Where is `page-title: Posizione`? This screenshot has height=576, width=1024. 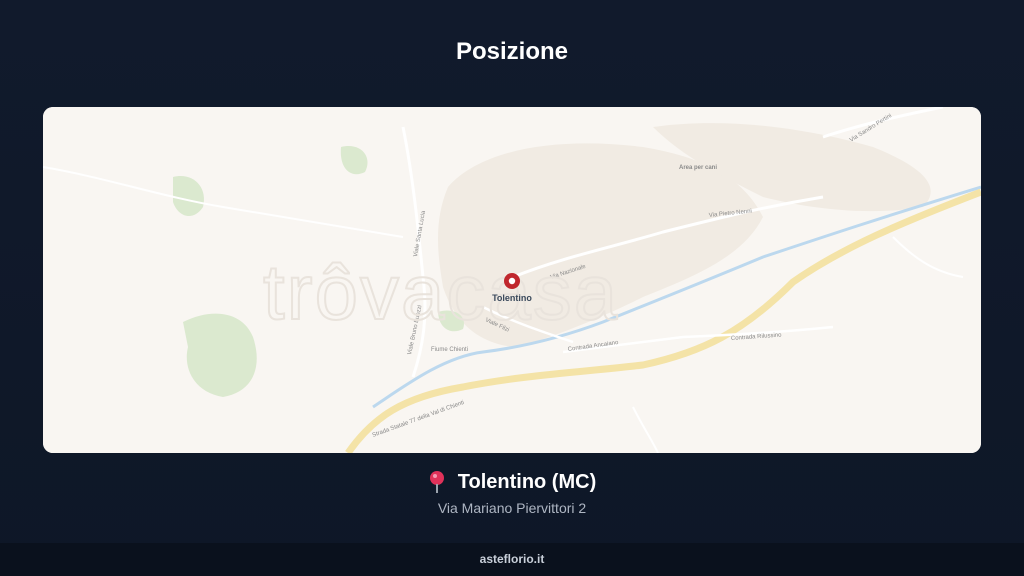 page-title: Posizione is located at coordinates (512, 51).